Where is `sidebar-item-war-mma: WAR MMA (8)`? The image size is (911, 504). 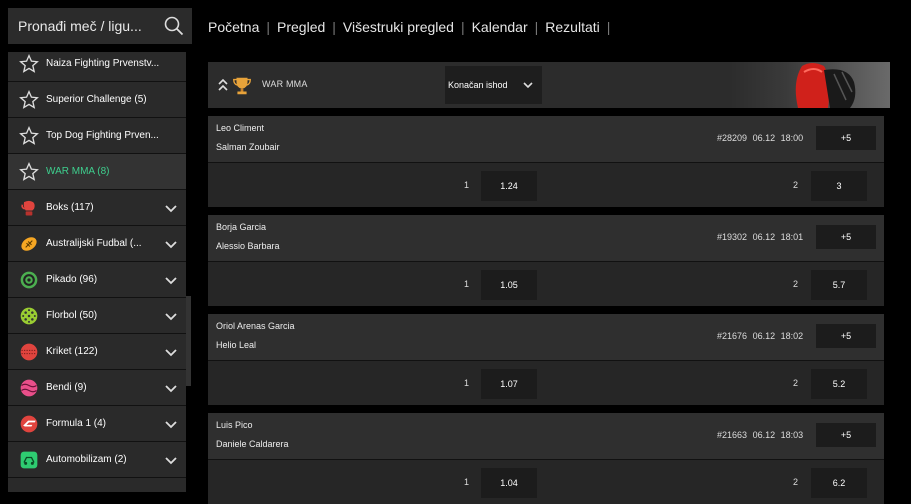 sidebar-item-war-mma: WAR MMA (8) is located at coordinates (97, 172).